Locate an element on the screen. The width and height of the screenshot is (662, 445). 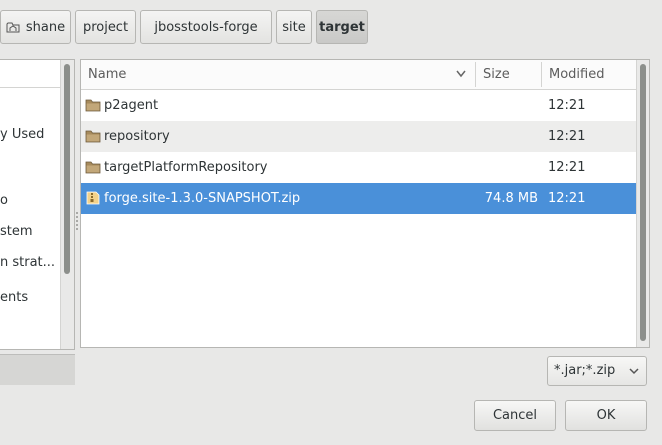
file-name: p2agent is located at coordinates (131, 105).